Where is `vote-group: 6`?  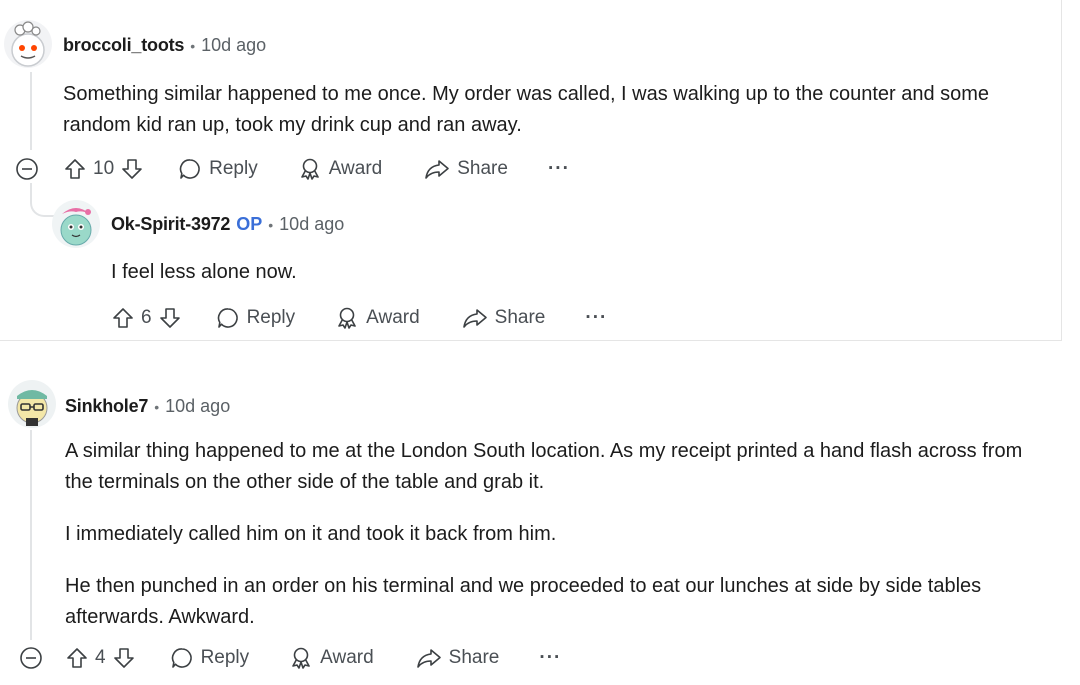
vote-group: 6 is located at coordinates (146, 318).